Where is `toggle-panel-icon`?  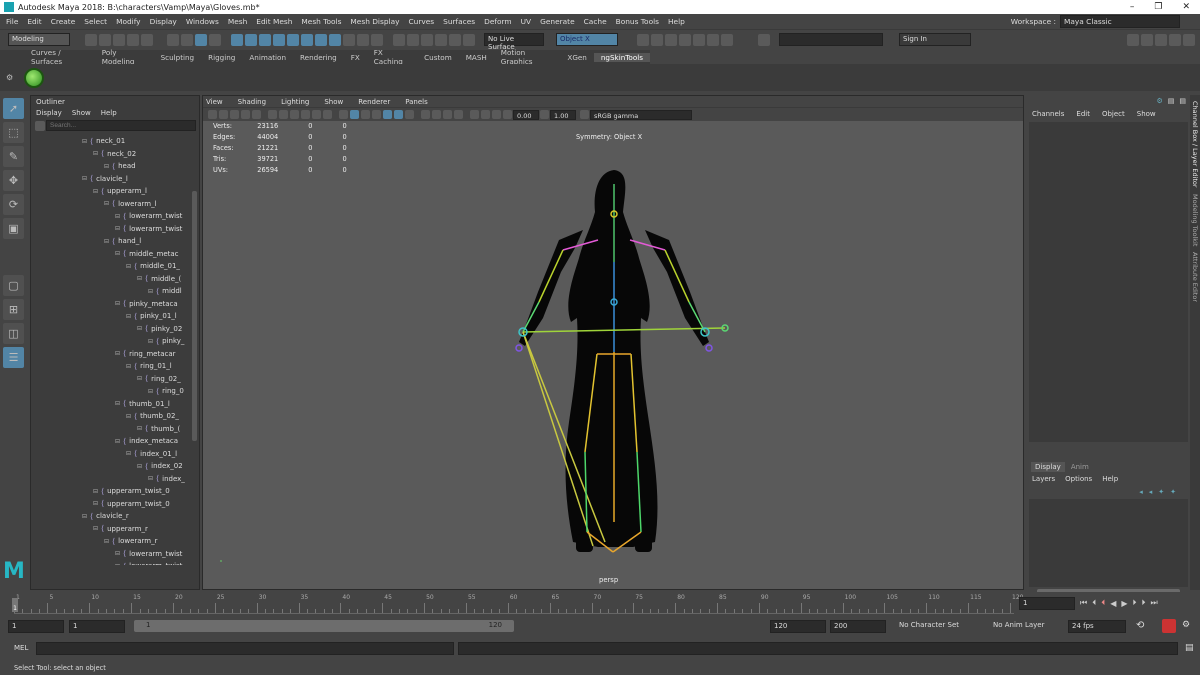 toggle-panel-icon is located at coordinates (1161, 39).